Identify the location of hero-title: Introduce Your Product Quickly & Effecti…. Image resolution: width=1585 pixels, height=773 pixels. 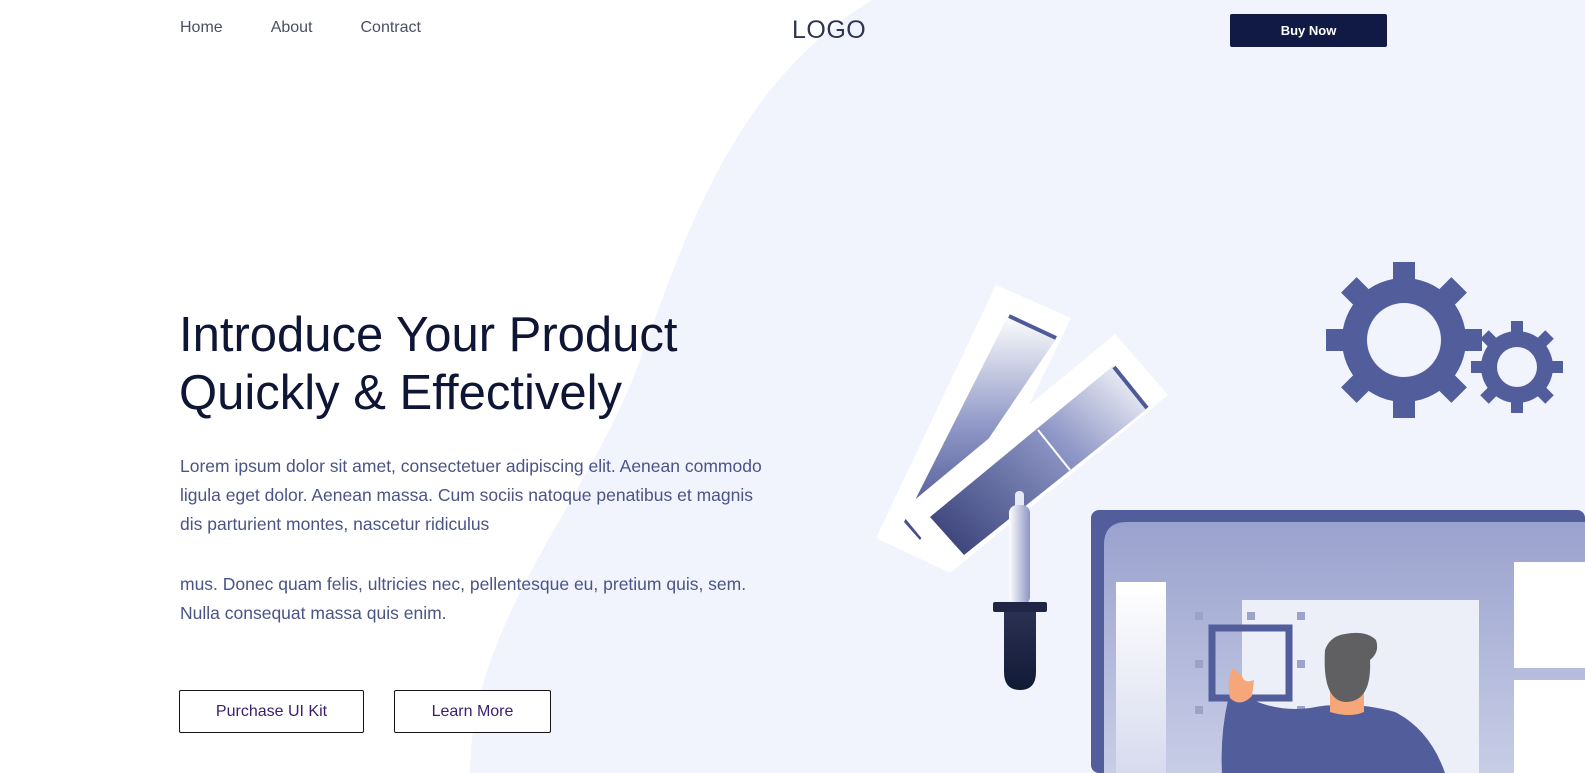
(499, 364).